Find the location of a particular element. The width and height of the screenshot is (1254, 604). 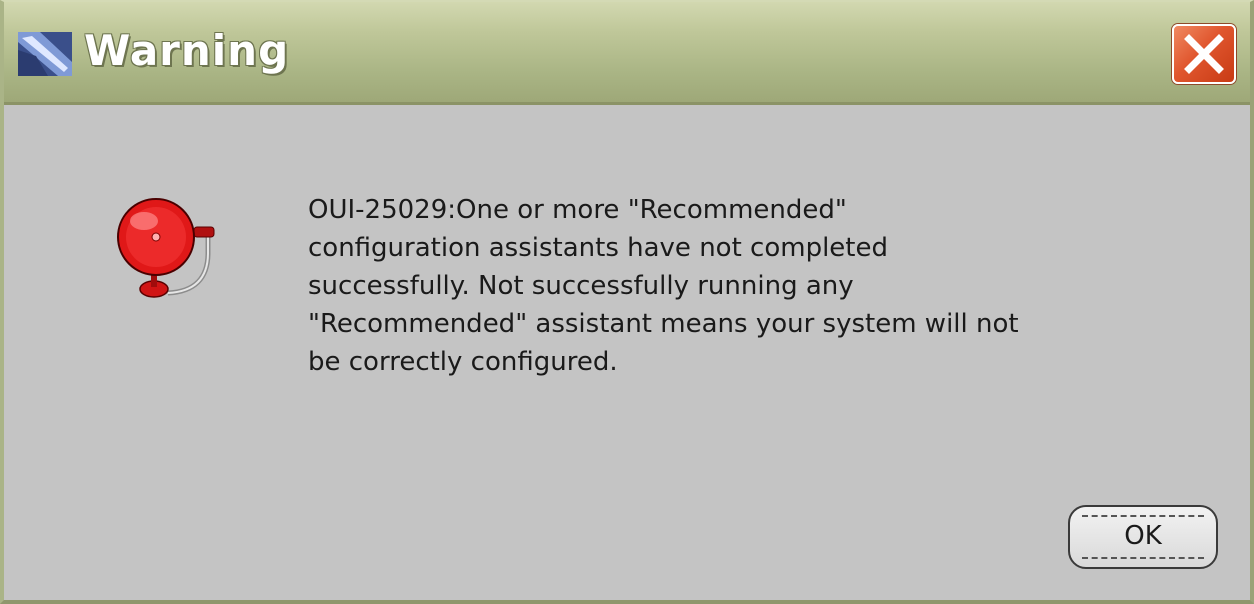

close-button is located at coordinates (1204, 54).